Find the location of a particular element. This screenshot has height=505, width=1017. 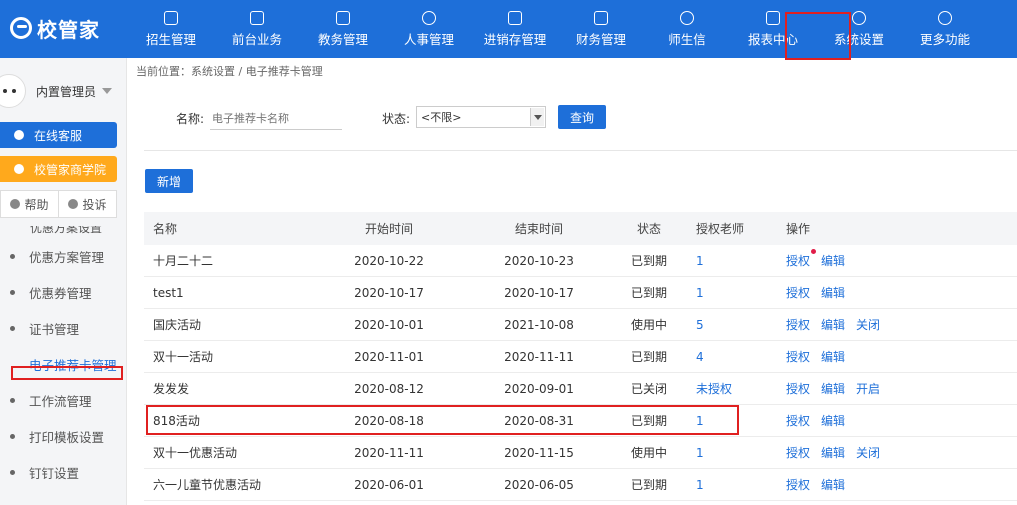

nav-item-0: 招生管理 is located at coordinates (171, 29).